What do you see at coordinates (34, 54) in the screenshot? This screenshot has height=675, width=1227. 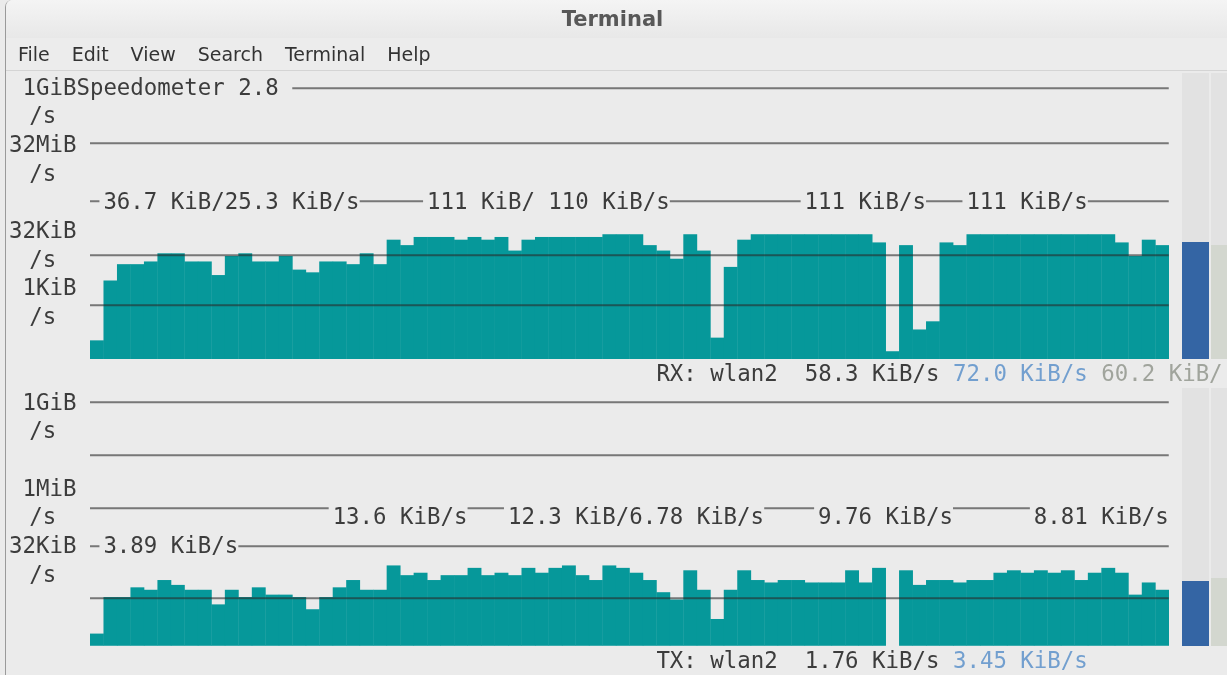 I see `menu-item: File` at bounding box center [34, 54].